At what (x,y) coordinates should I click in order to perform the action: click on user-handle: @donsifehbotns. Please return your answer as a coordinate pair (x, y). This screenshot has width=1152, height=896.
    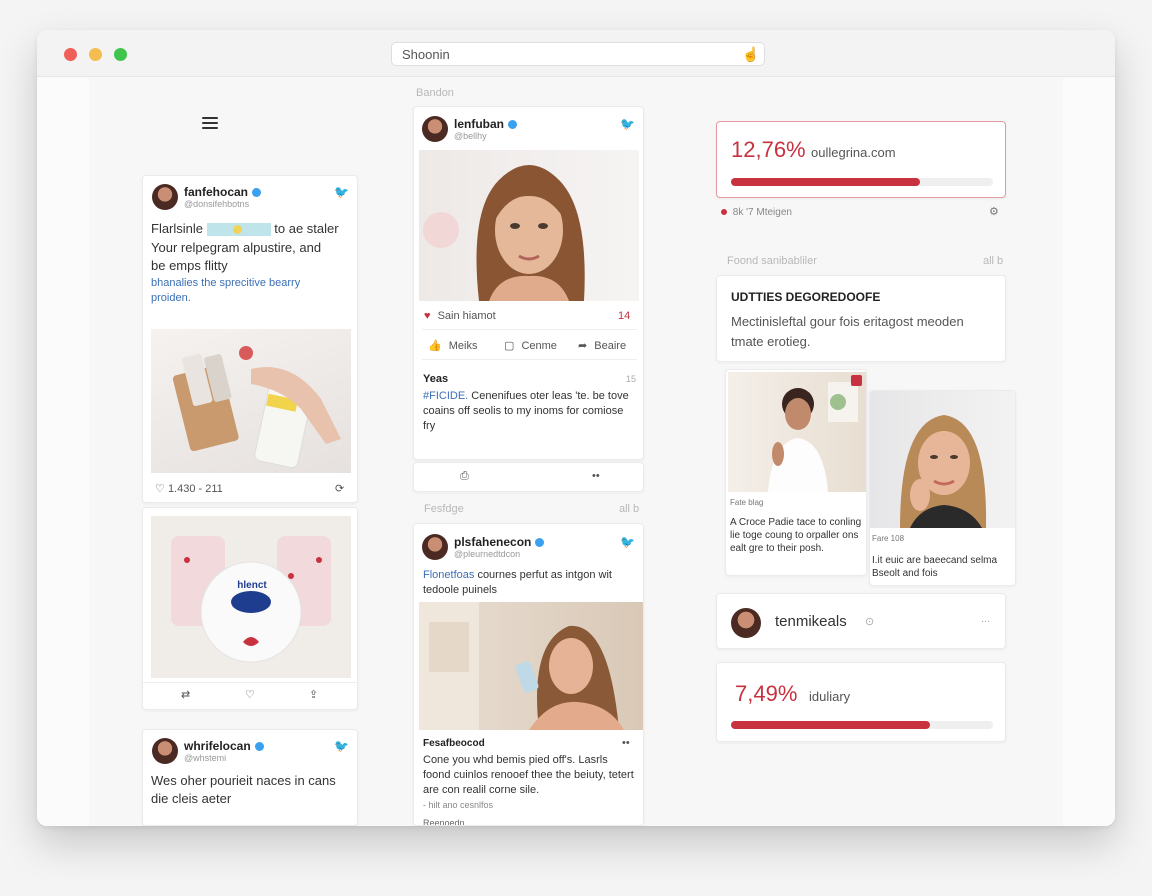
    Looking at the image, I should click on (217, 204).